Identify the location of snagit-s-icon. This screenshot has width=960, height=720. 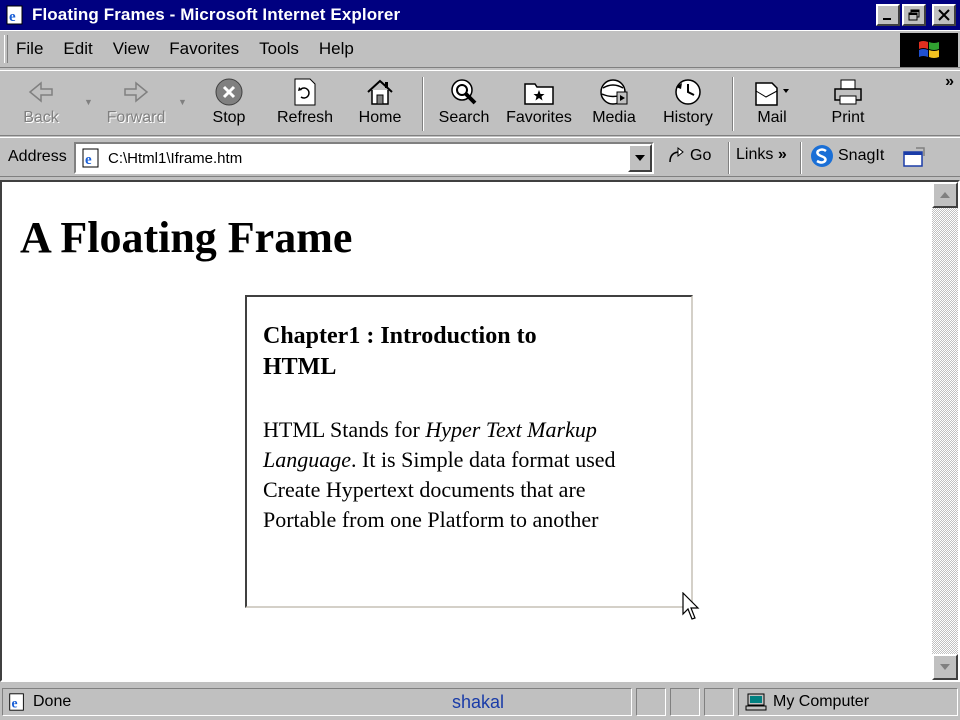
(822, 156).